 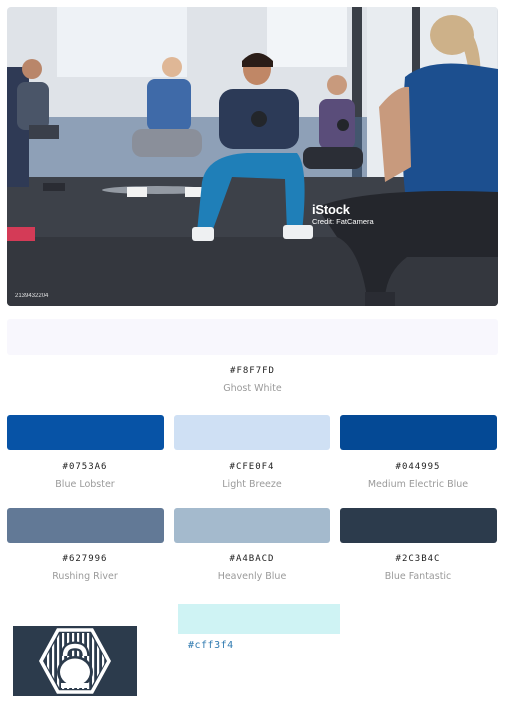 I want to click on swatch-medium-electric-blue, so click(x=418, y=432).